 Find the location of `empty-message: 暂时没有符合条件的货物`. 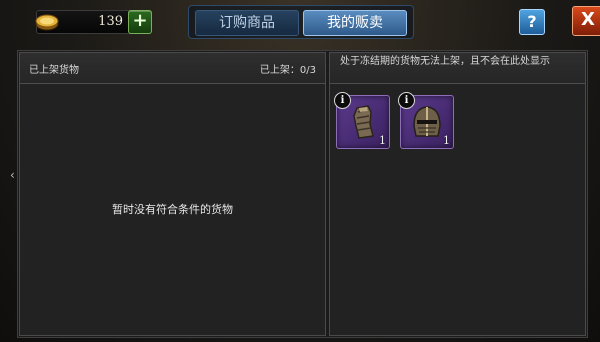

empty-message: 暂时没有符合条件的货物 is located at coordinates (172, 209).